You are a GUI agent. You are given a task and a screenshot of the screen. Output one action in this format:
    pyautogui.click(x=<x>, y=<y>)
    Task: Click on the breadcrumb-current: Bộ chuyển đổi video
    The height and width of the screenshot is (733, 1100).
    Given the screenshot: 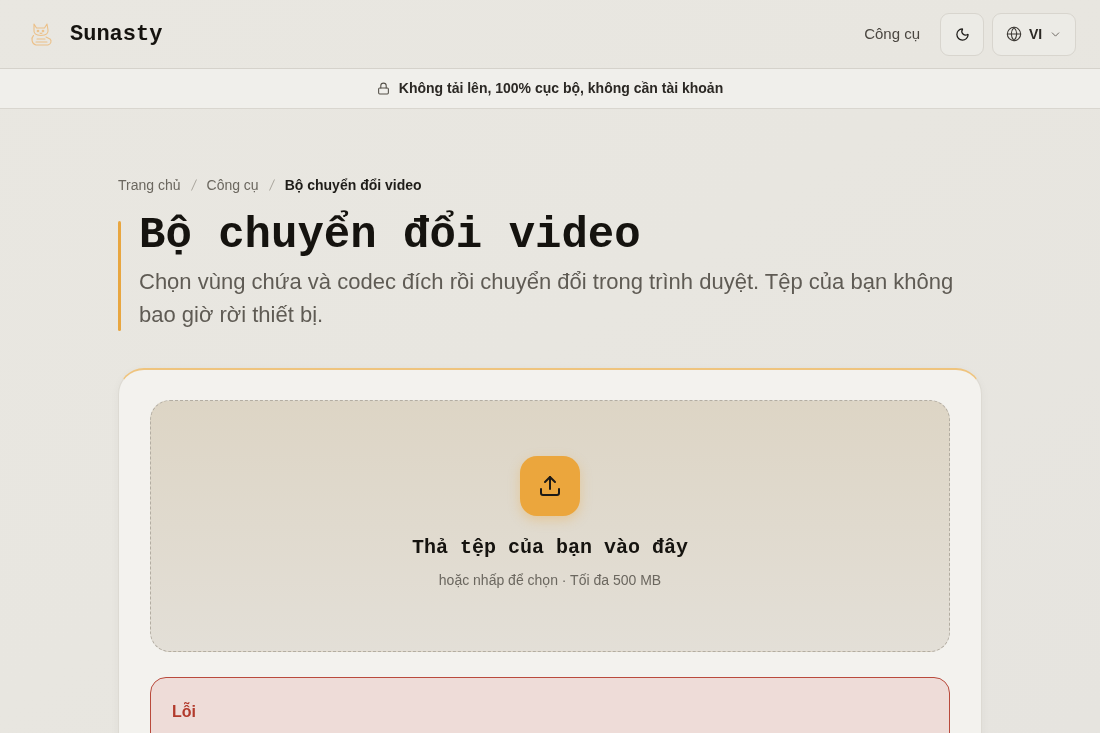 What is the action you would take?
    pyautogui.click(x=353, y=185)
    